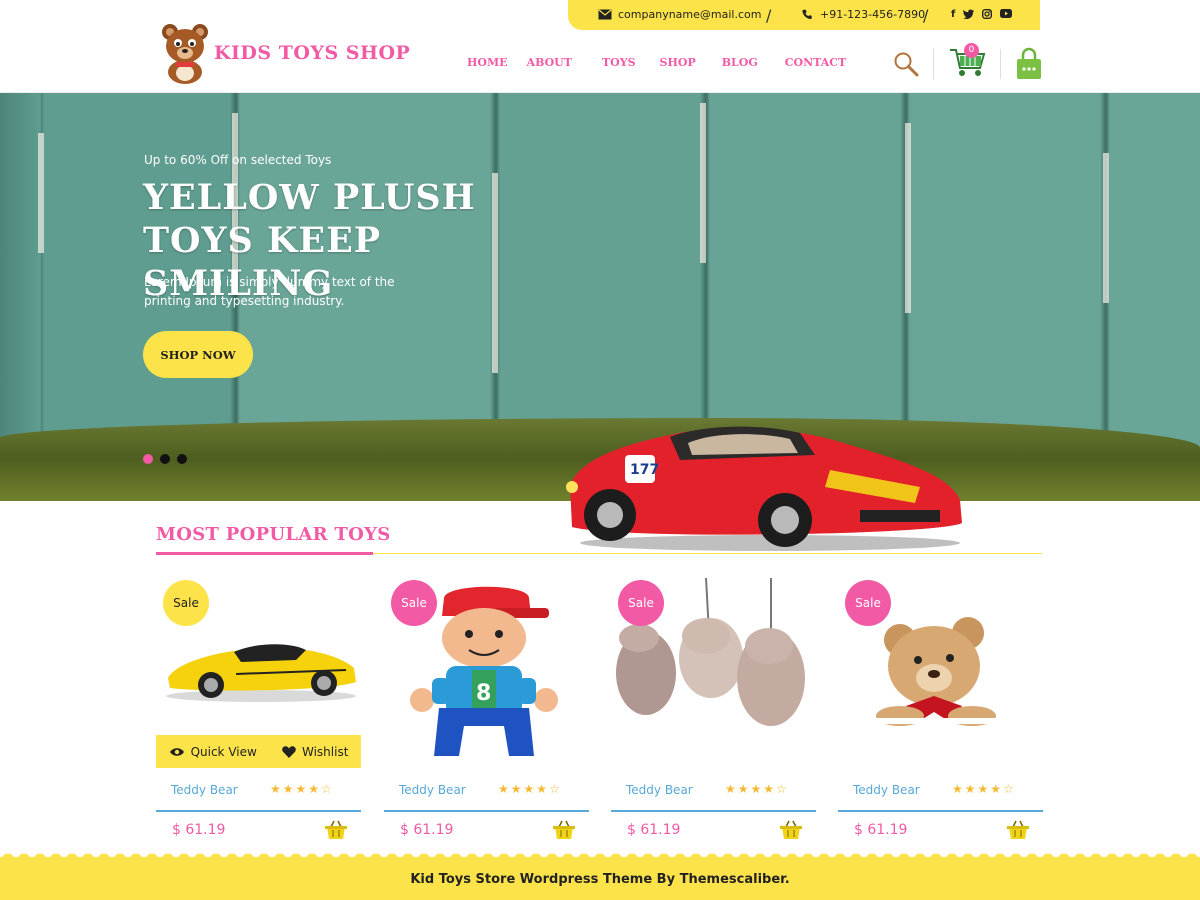 The width and height of the screenshot is (1200, 900). What do you see at coordinates (264, 553) in the screenshot?
I see `section-divider-accent` at bounding box center [264, 553].